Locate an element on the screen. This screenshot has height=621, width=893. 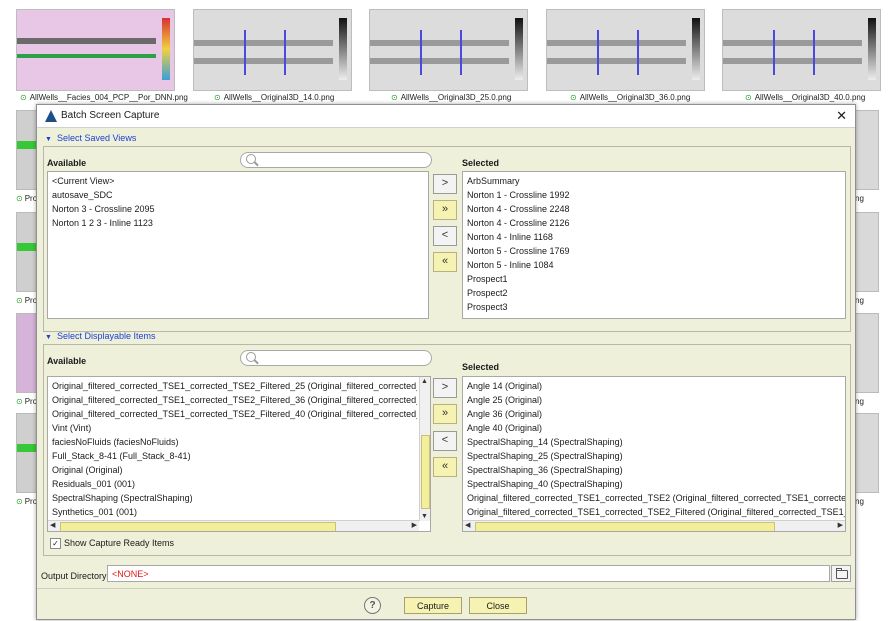
list-item: ArbSummary is located at coordinates (656, 181).